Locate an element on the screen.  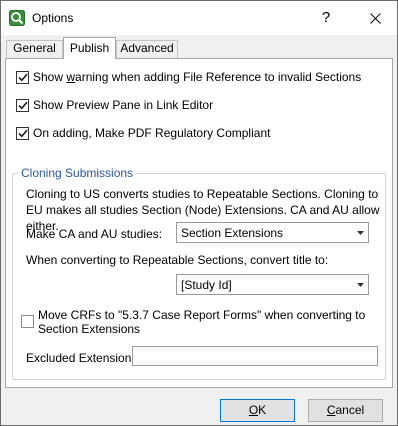
mnemonic-char: O is located at coordinates (253, 410).